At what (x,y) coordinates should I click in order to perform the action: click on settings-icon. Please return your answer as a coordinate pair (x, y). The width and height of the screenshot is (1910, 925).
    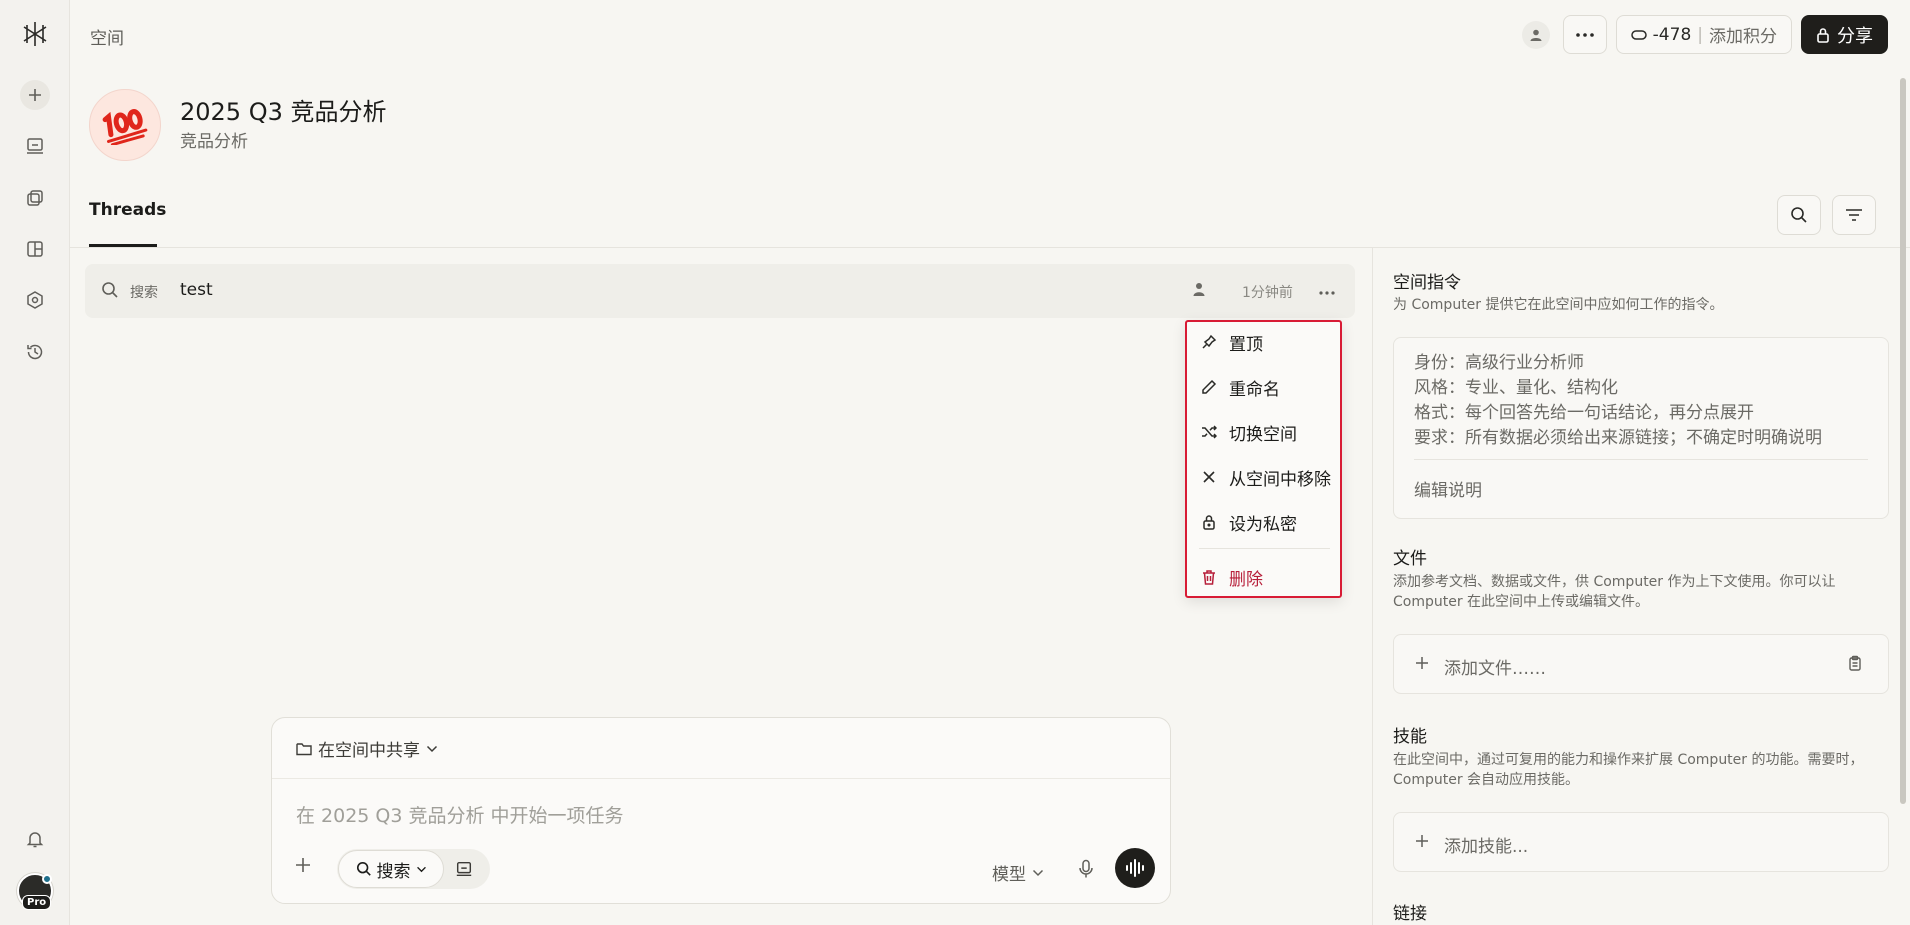
    Looking at the image, I should click on (35, 300).